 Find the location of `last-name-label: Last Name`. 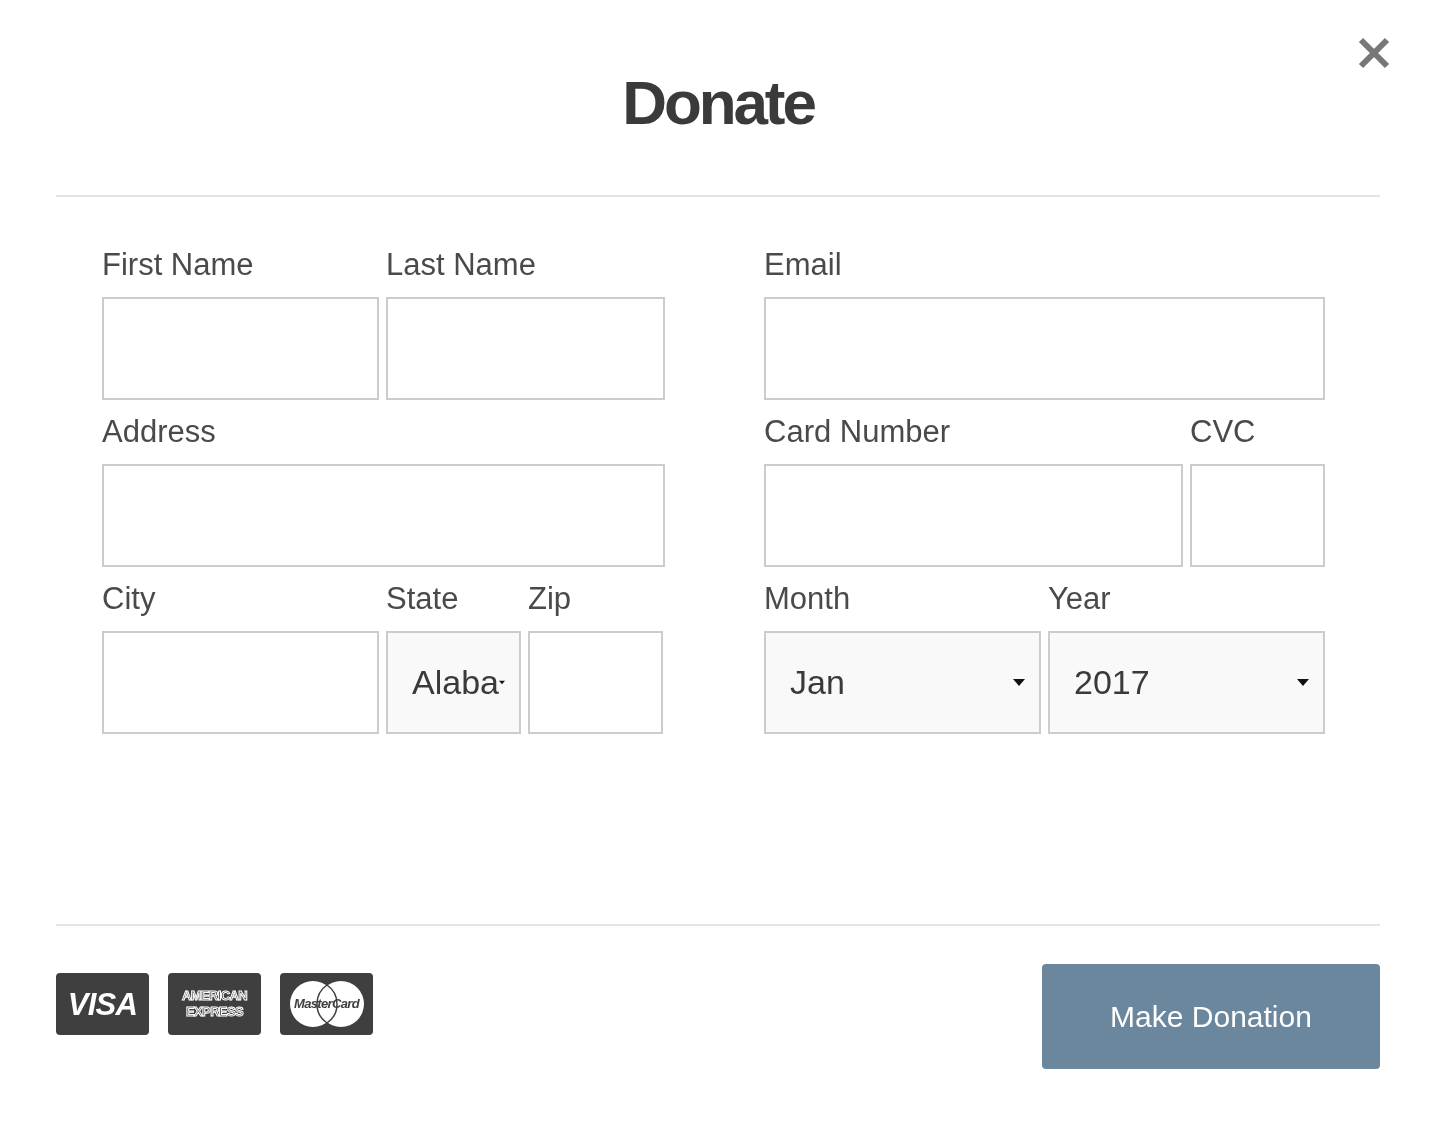

last-name-label: Last Name is located at coordinates (461, 265).